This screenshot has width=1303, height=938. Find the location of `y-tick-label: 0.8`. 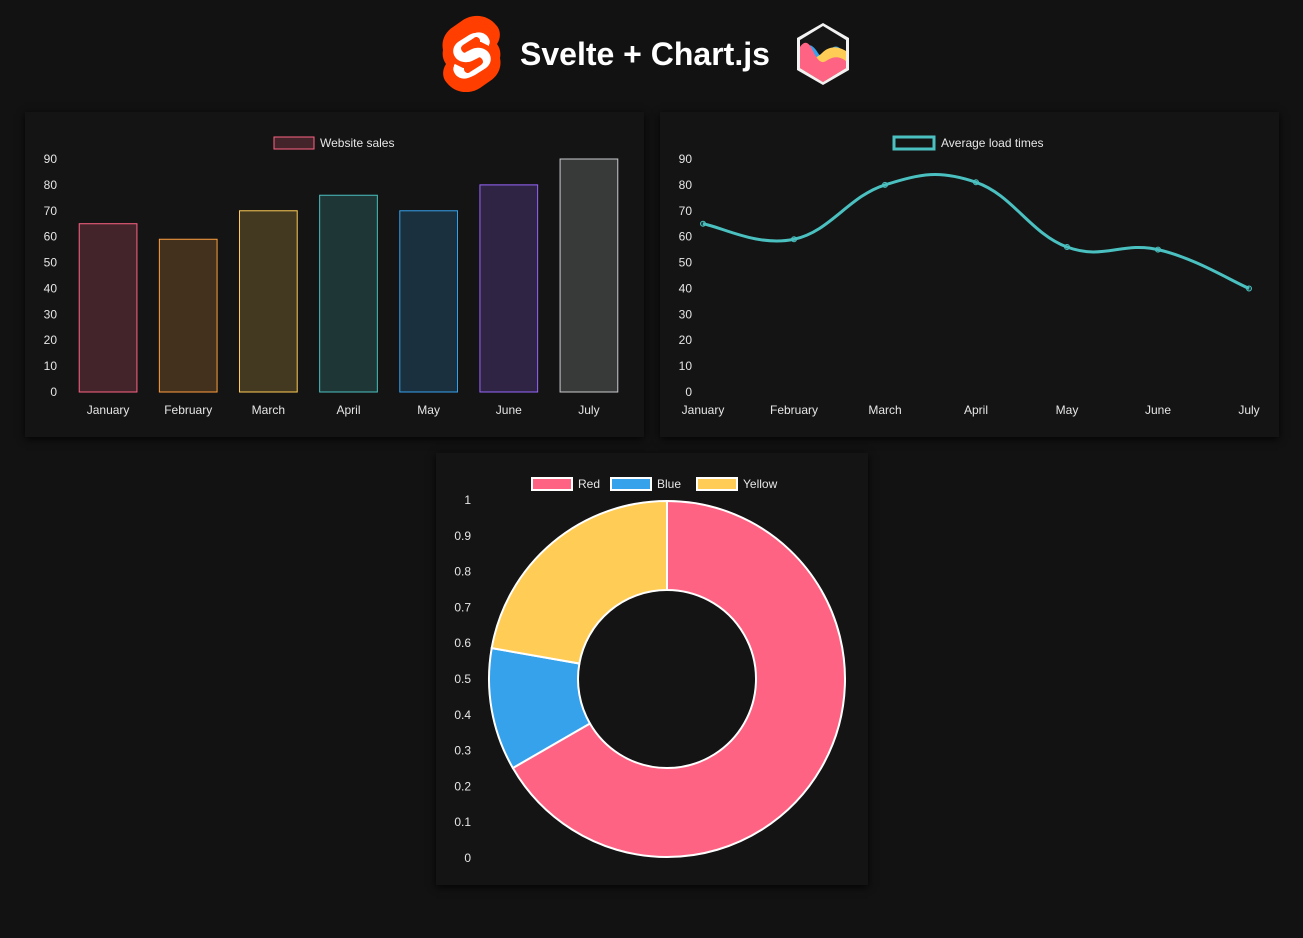

y-tick-label: 0.8 is located at coordinates (462, 572).